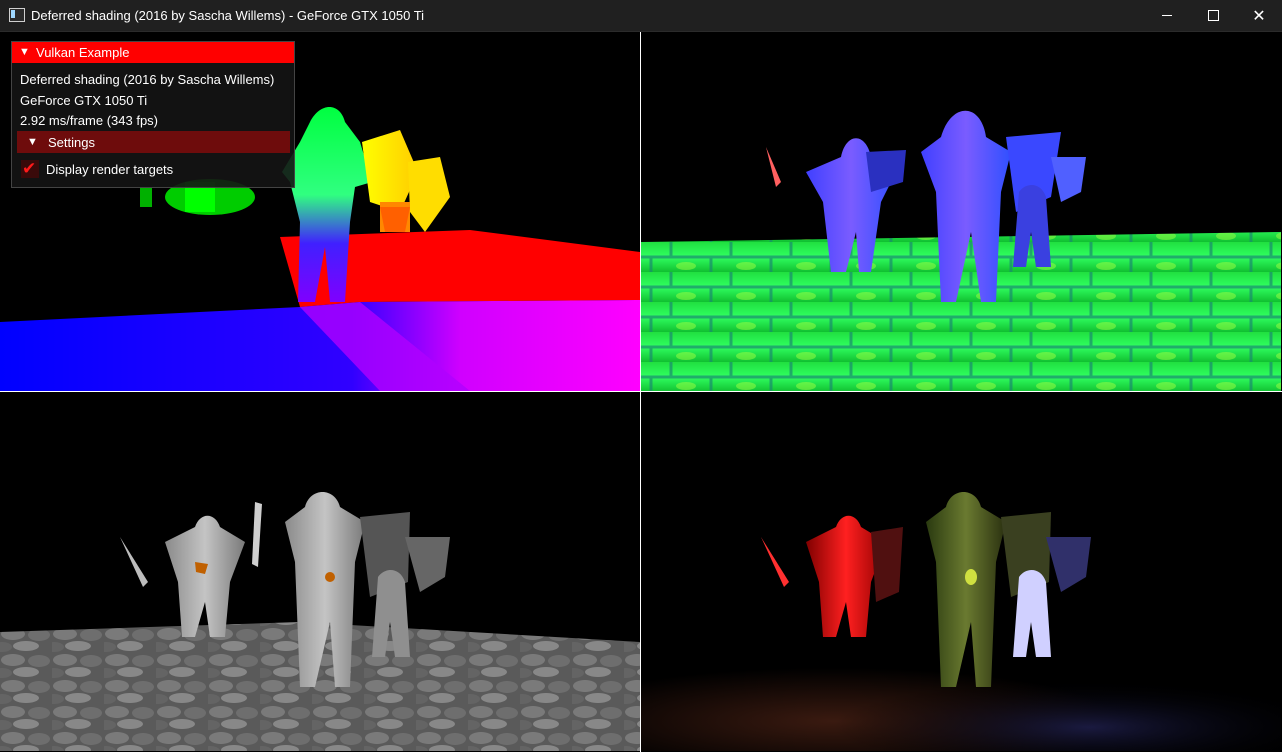 This screenshot has width=1282, height=752. What do you see at coordinates (153, 52) in the screenshot?
I see `overlay-titlebar: ▼ Vulkan Example` at bounding box center [153, 52].